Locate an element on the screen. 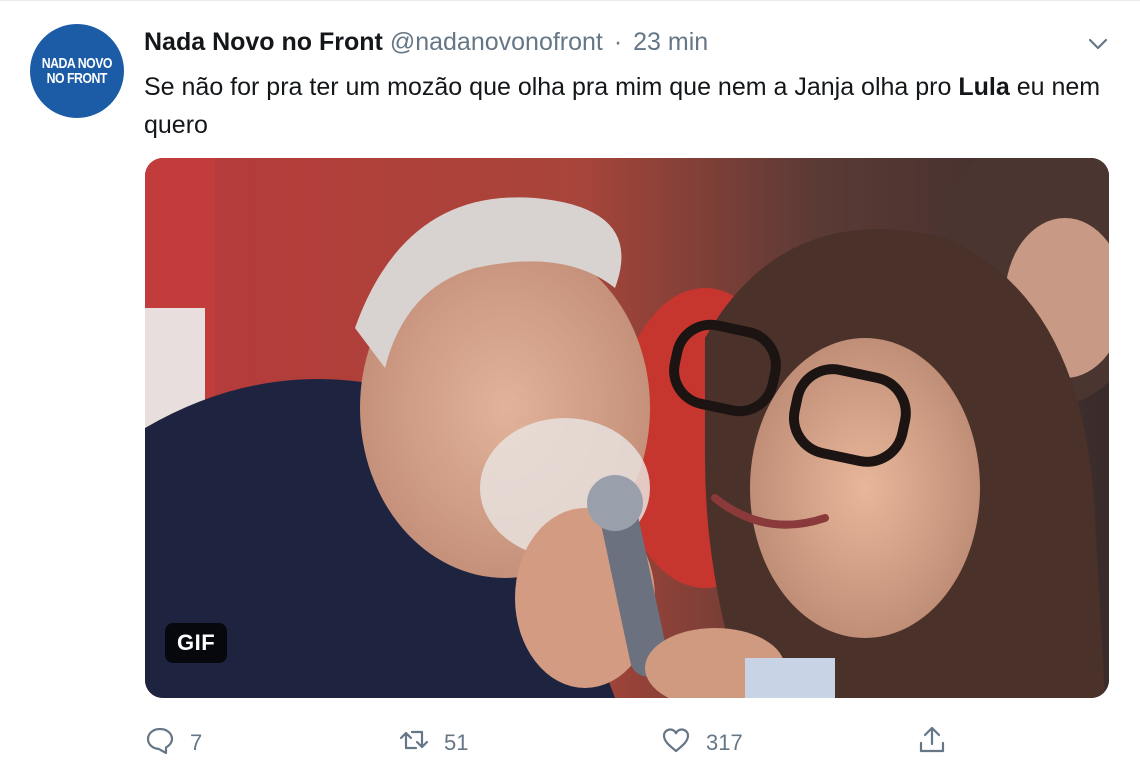  reply-icon is located at coordinates (160, 743).